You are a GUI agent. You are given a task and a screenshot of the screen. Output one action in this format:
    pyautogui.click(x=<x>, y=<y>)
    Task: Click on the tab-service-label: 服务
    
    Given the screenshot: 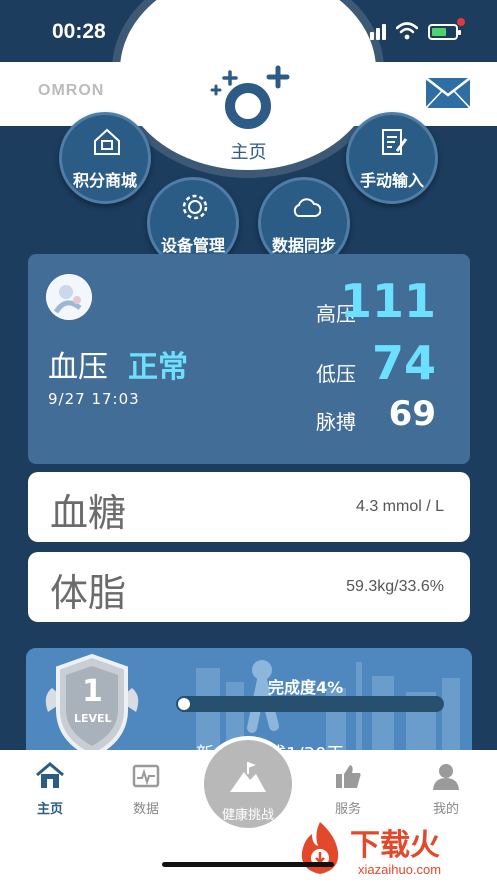 What is the action you would take?
    pyautogui.click(x=347, y=809)
    